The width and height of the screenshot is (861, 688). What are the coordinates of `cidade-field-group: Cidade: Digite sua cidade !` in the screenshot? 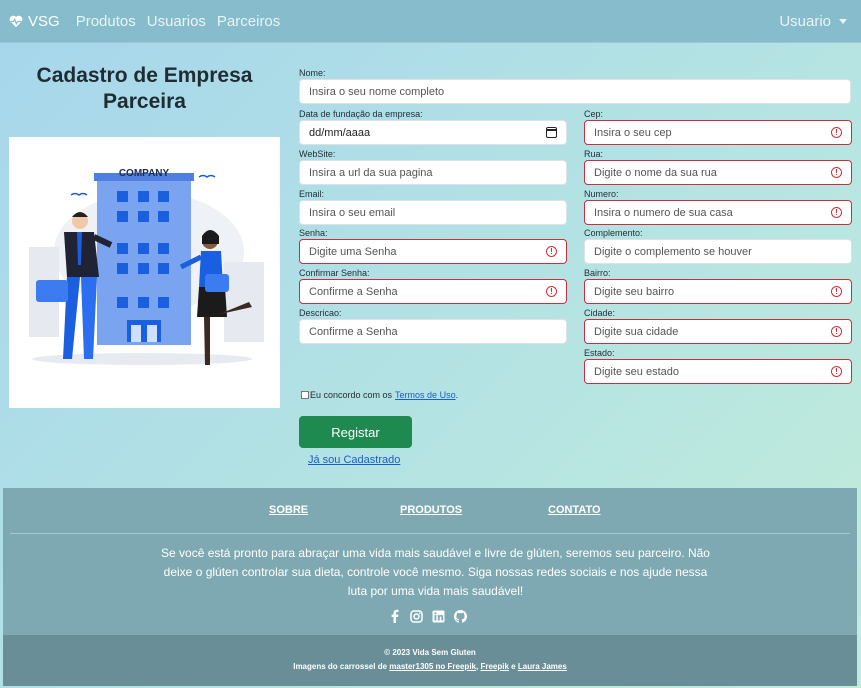 It's located at (718, 325).